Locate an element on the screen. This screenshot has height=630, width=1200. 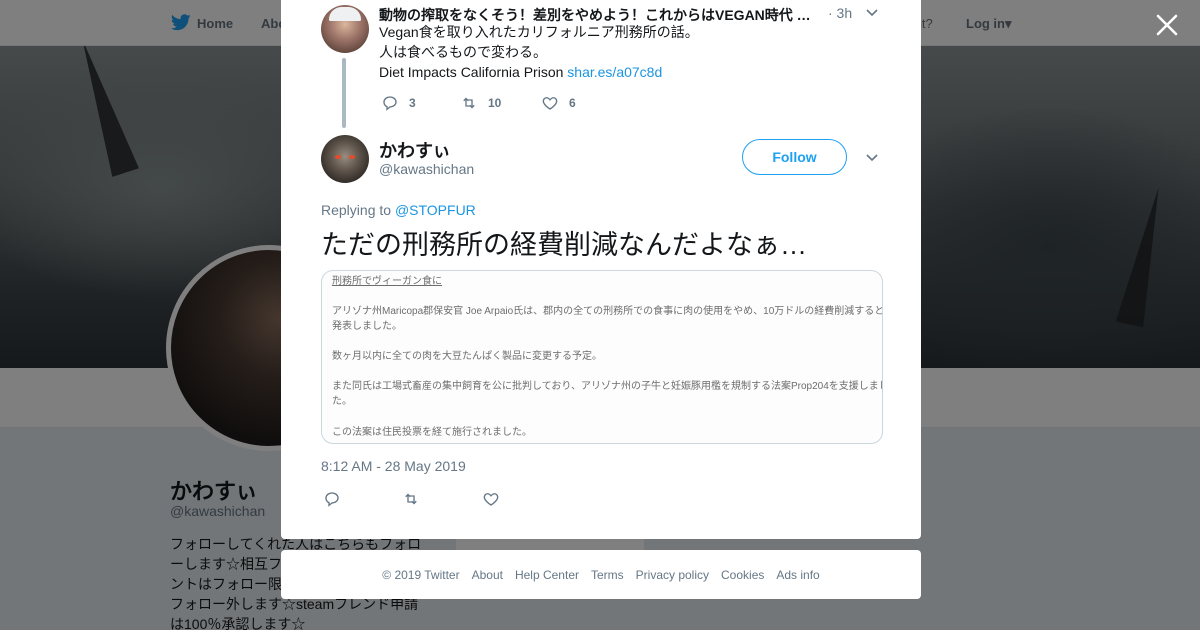
footer-terms-link: Terms is located at coordinates (607, 575).